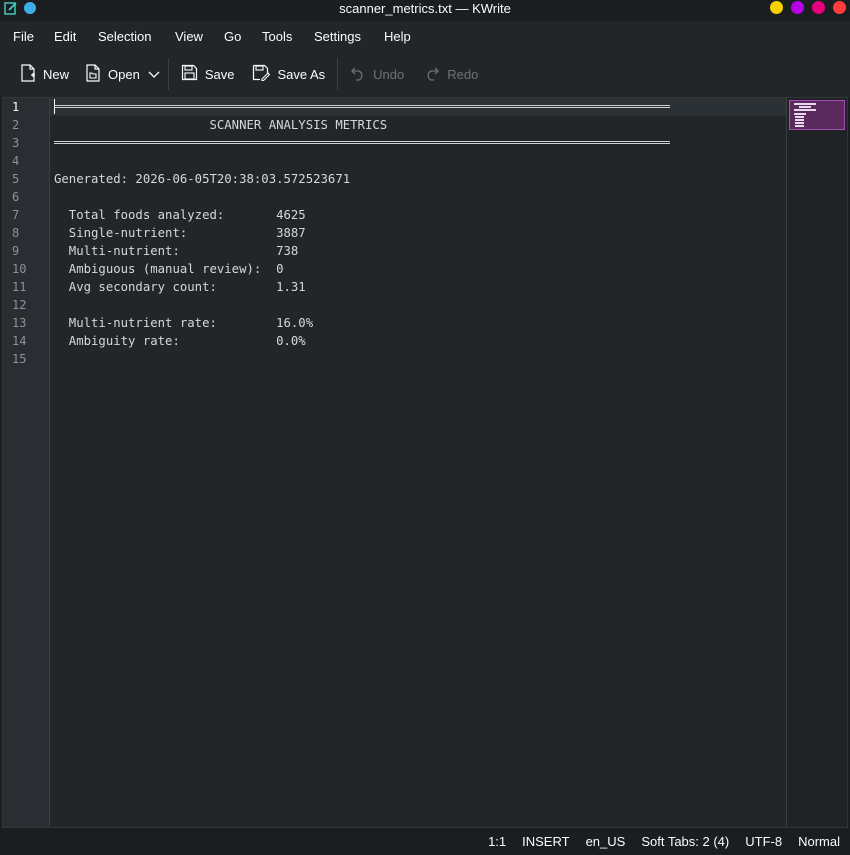 The width and height of the screenshot is (850, 855). What do you see at coordinates (180, 287) in the screenshot?
I see `code-line: Avg secondary count: 1.31` at bounding box center [180, 287].